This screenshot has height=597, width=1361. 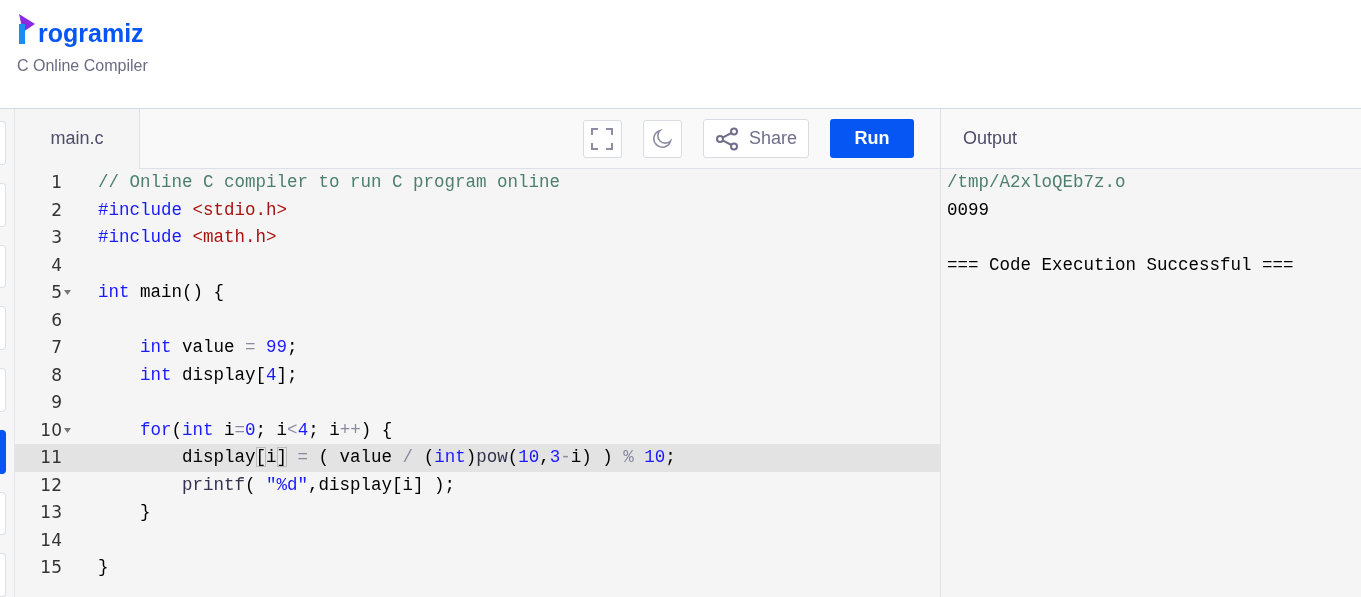 What do you see at coordinates (192, 210) in the screenshot?
I see `code-line: #include <stdio.h>` at bounding box center [192, 210].